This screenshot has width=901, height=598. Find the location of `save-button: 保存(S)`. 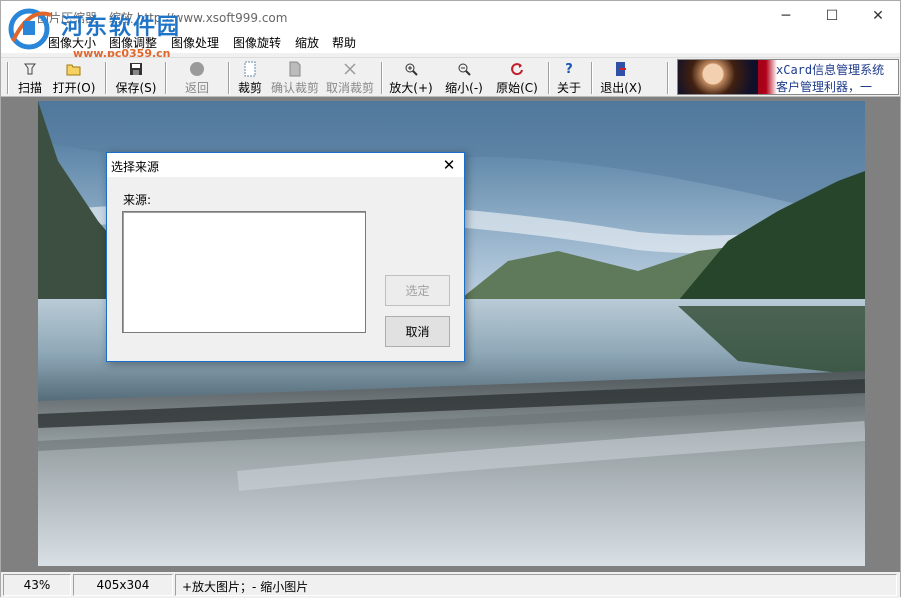

save-button: 保存(S) is located at coordinates (136, 78).